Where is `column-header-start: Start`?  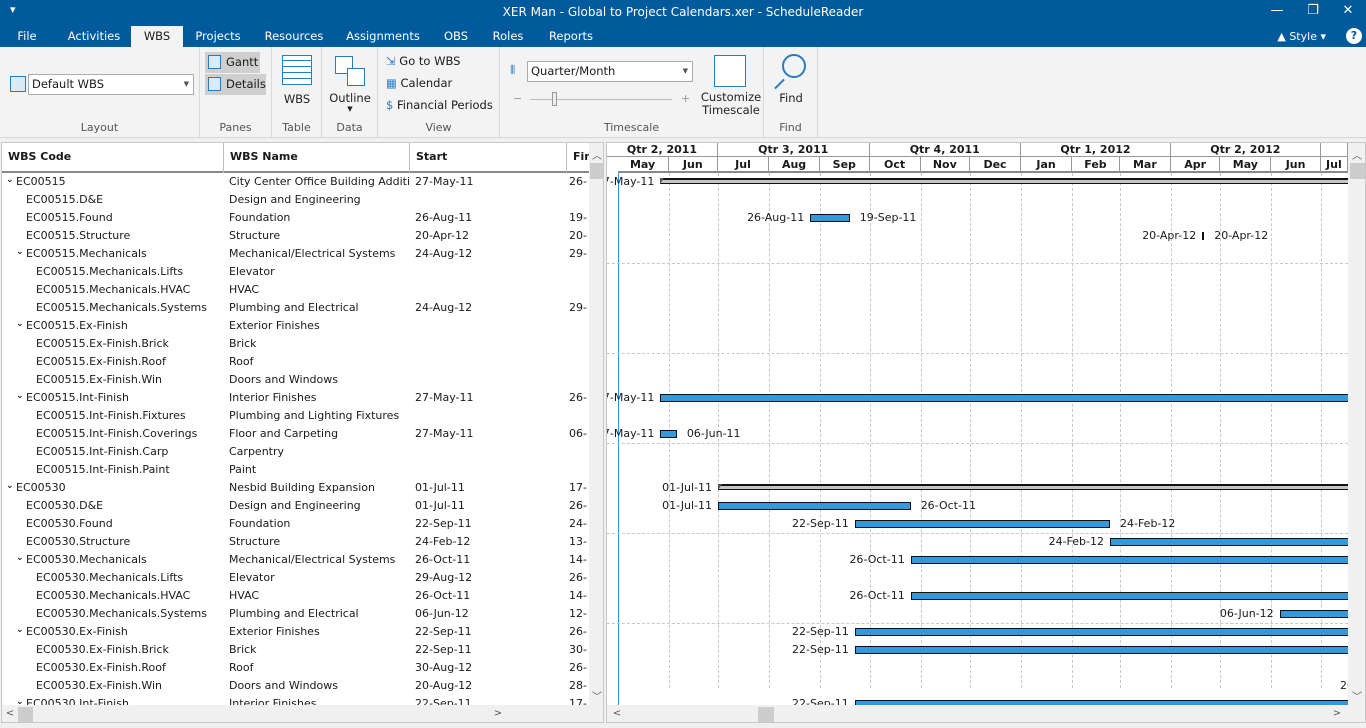
column-header-start: Start is located at coordinates (488, 158).